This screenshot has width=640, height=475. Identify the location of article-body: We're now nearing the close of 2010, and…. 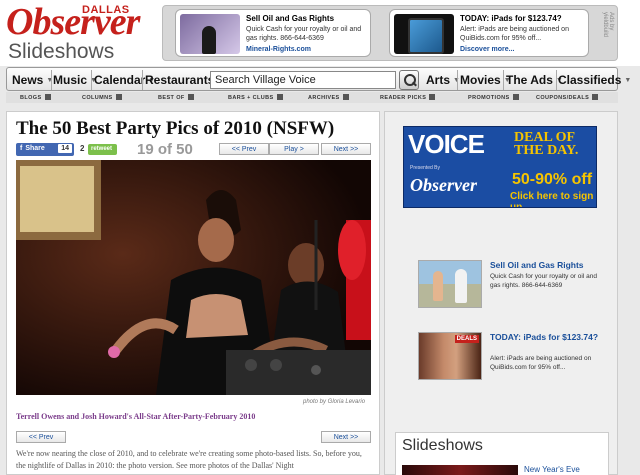
(189, 459).